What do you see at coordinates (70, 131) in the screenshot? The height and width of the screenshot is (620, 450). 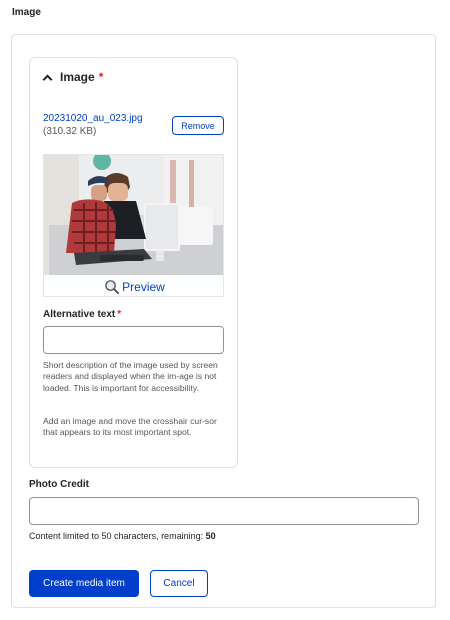 I see `file-size: (310.32 KB)` at bounding box center [70, 131].